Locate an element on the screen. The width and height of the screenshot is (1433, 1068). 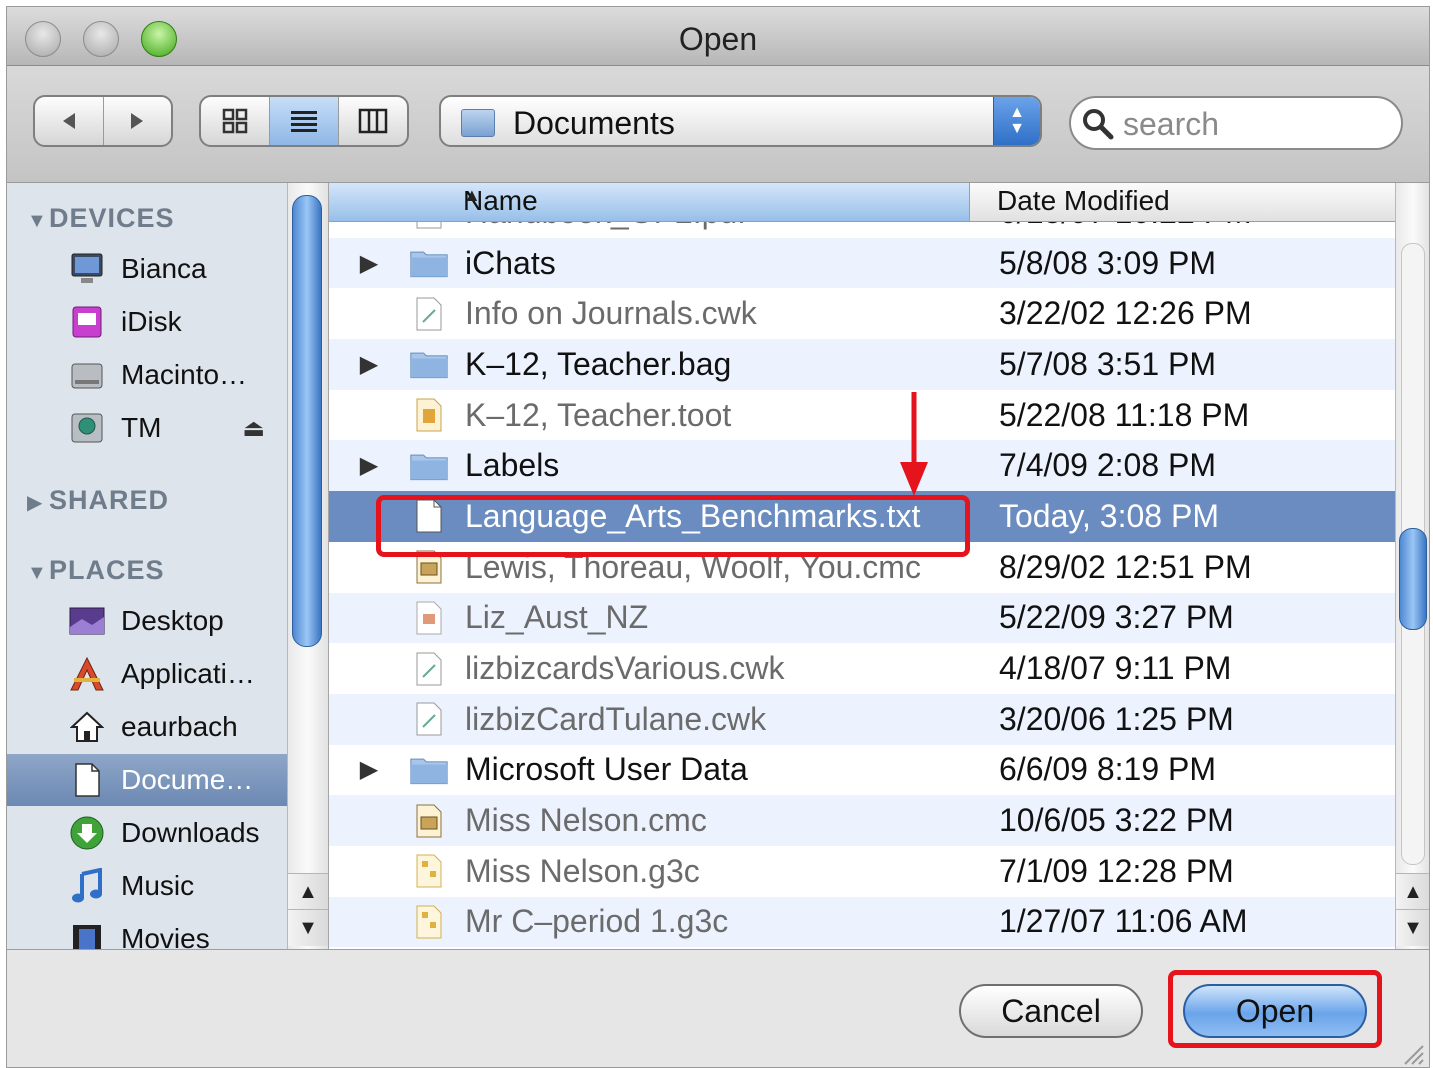
file-row-miss-nelson-g3c: Miss Nelson.g3c 7/1/09 12:28 PM is located at coordinates (862, 871).